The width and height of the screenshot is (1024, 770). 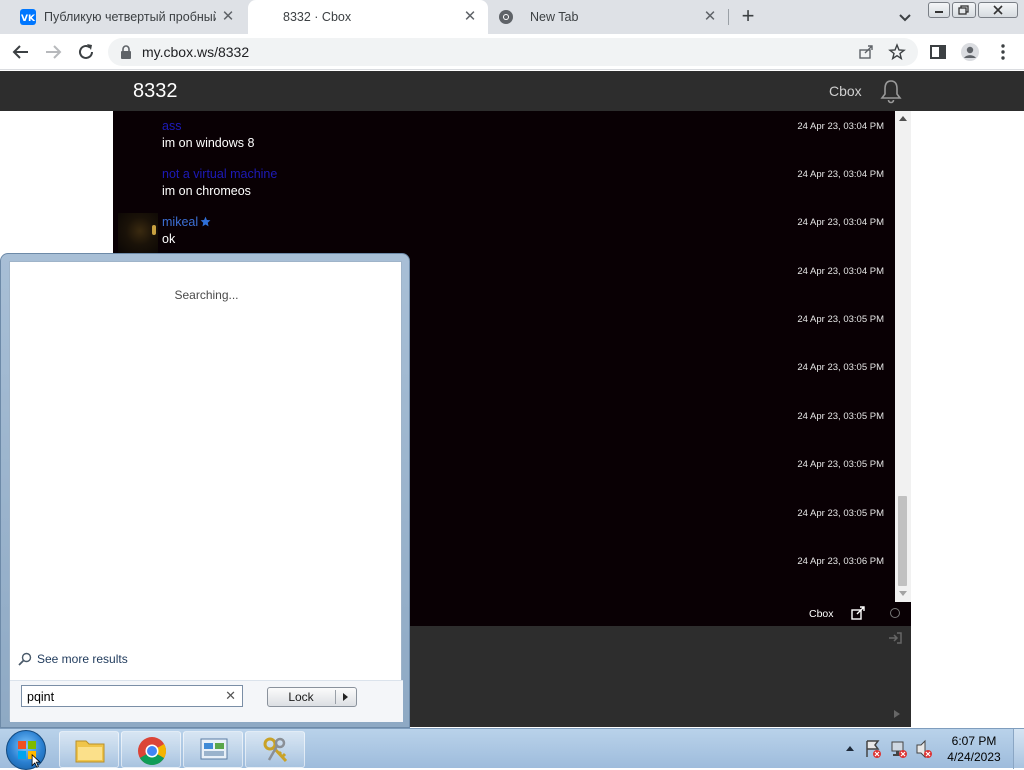 I want to click on cbox-brand-link: Cbox, so click(x=845, y=91).